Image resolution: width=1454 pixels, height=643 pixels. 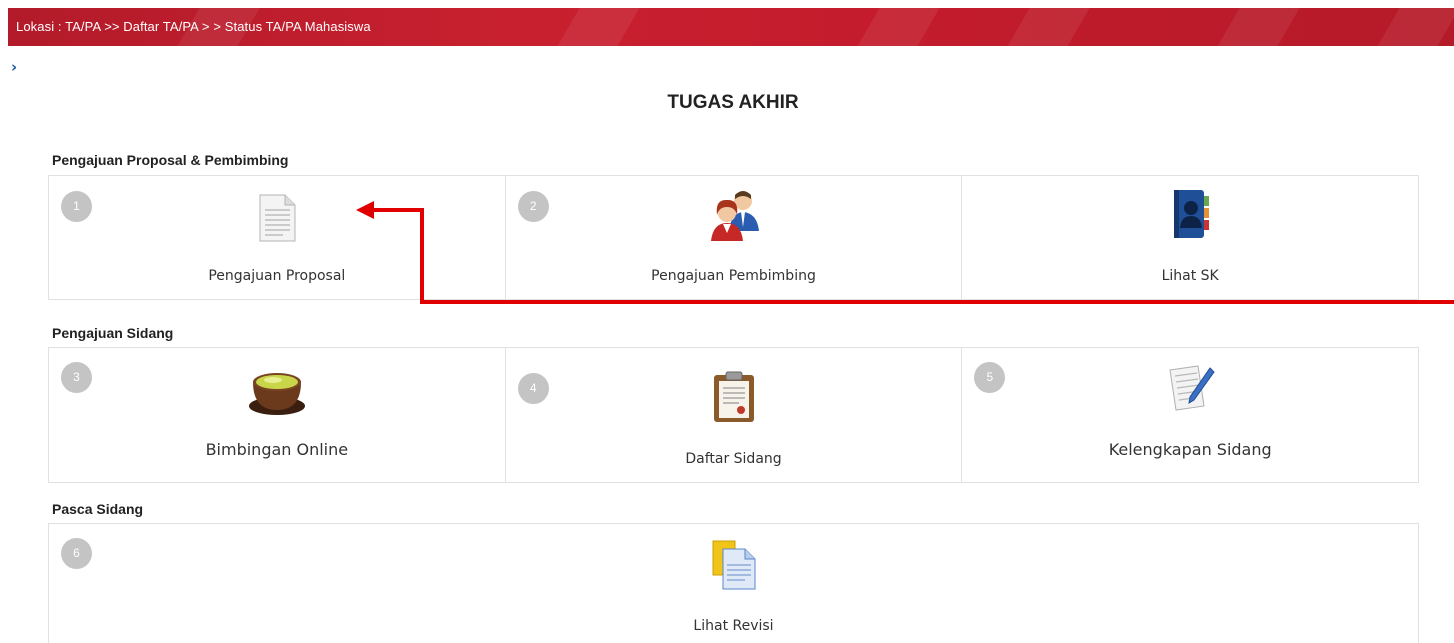 What do you see at coordinates (98, 509) in the screenshot?
I see `section-title-pasca-sidang: Pasca Sidang` at bounding box center [98, 509].